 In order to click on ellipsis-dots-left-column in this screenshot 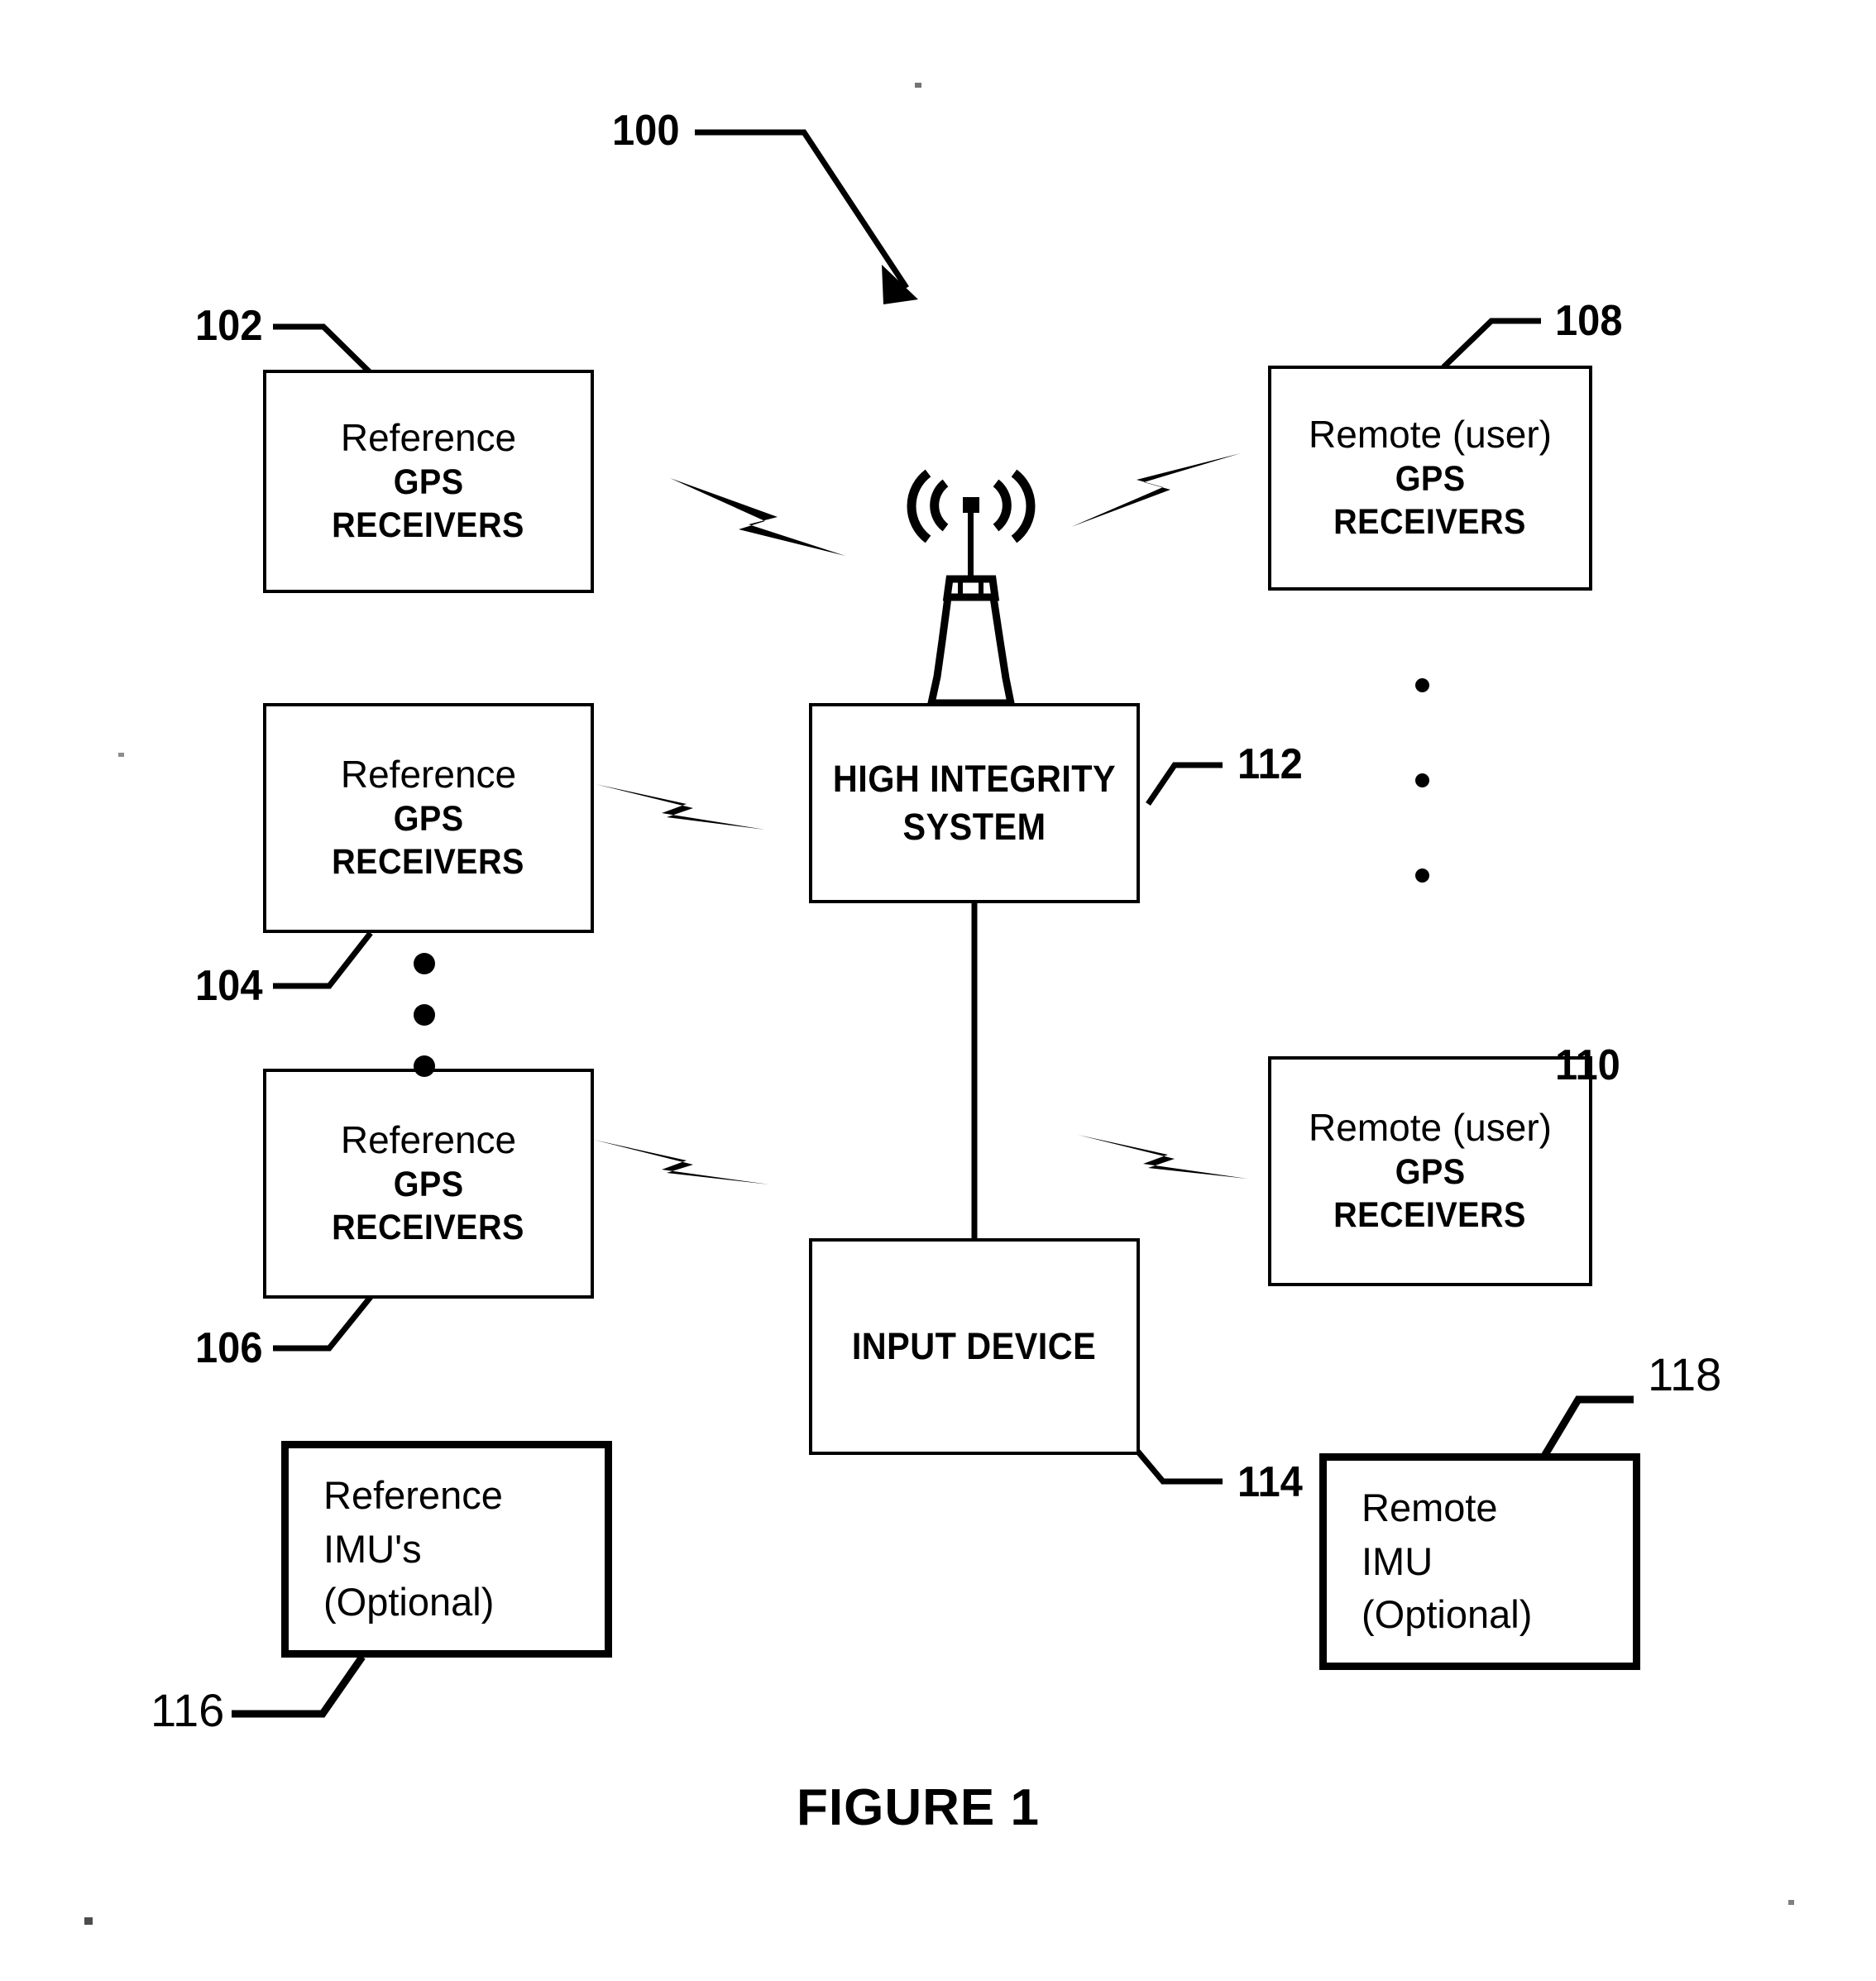, I will do `click(424, 1015)`.